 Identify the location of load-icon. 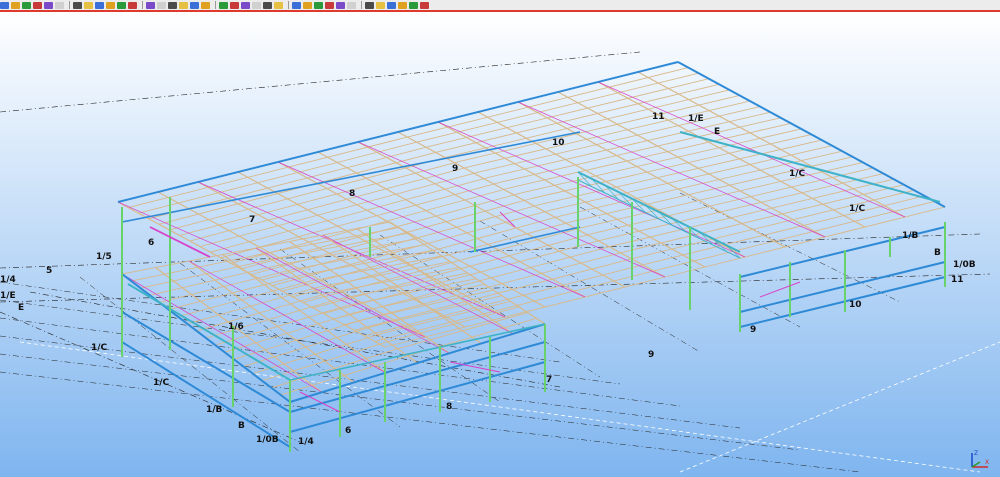
(132, 5).